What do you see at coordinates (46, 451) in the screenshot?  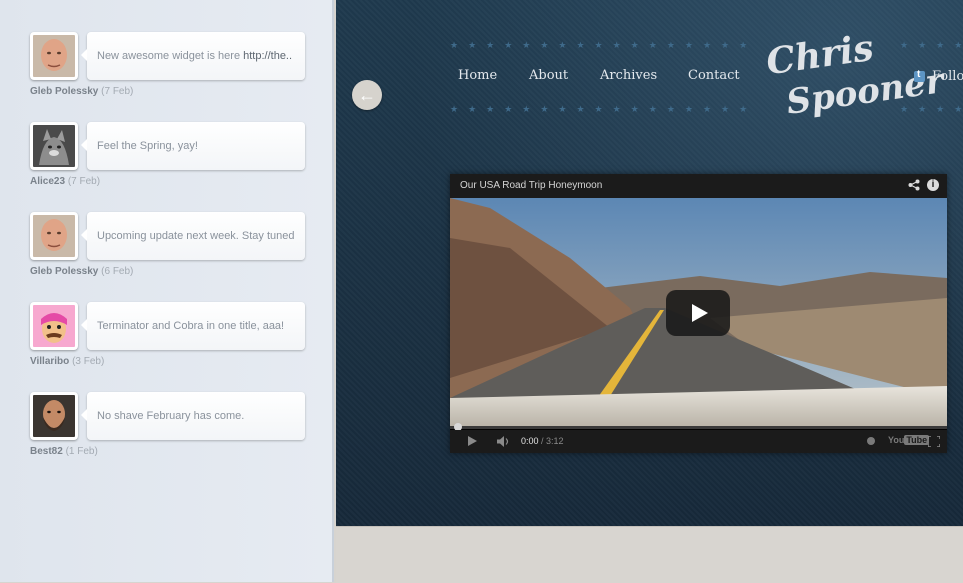 I see `author-name: Best82` at bounding box center [46, 451].